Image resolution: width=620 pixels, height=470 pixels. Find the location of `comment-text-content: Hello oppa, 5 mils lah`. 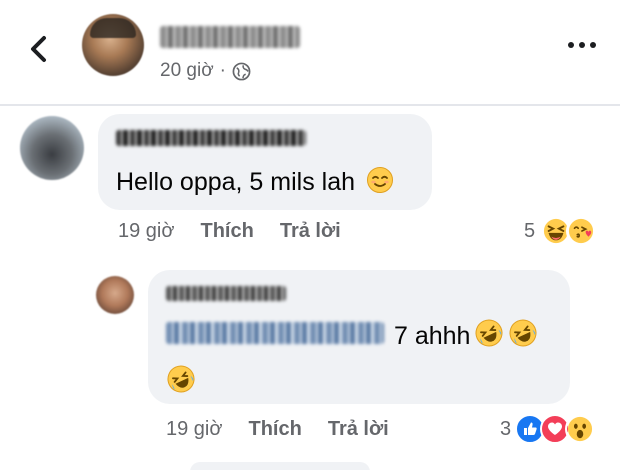

comment-text-content: Hello oppa, 5 mils lah is located at coordinates (236, 182).